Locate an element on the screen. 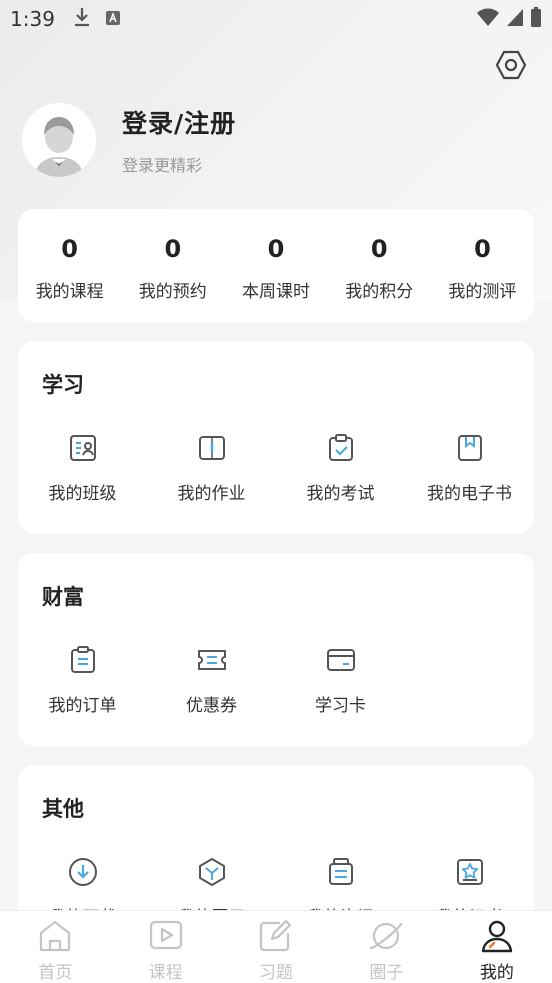 This screenshot has width=552, height=983. home-icon is located at coordinates (55, 935).